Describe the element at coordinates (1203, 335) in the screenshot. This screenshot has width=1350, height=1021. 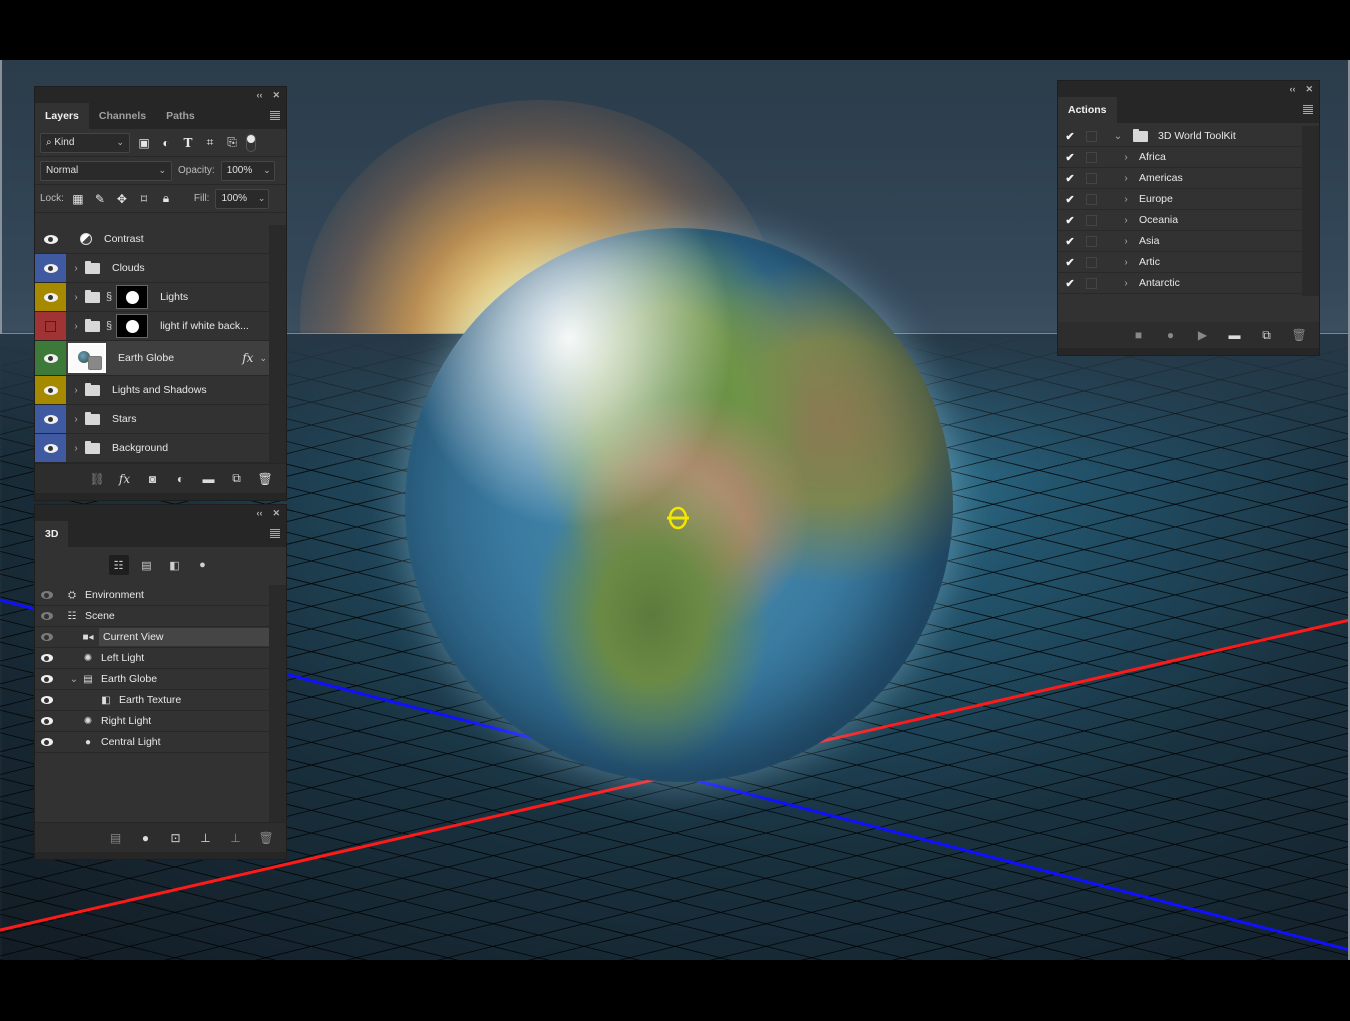
I see `play-icon: ▶` at that location.